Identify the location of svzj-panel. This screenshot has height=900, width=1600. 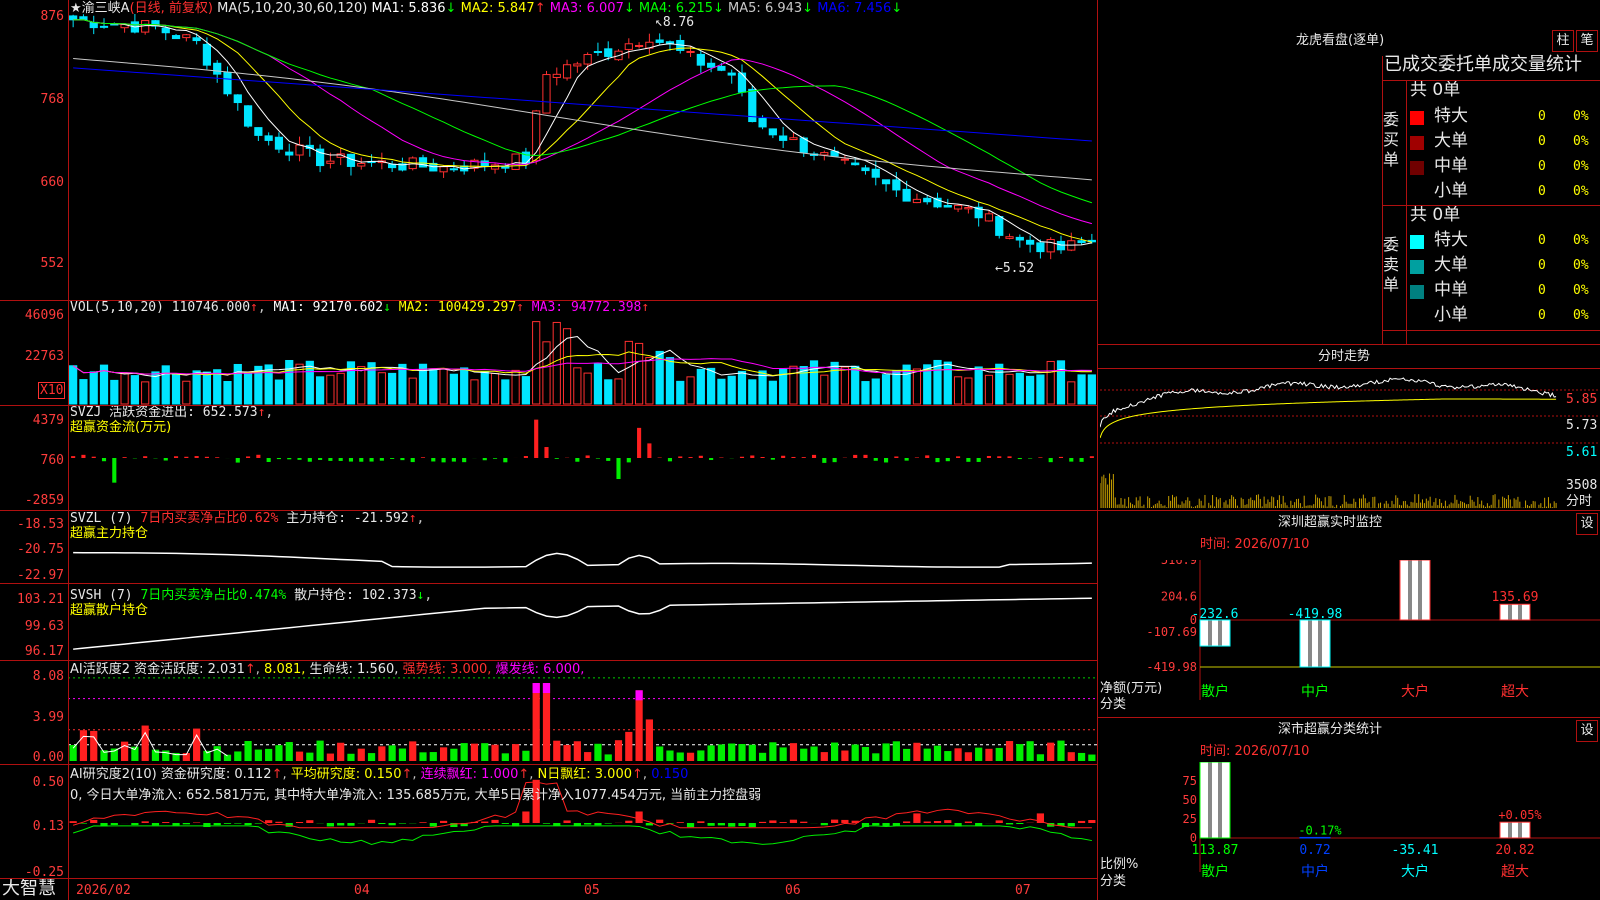
(582, 458).